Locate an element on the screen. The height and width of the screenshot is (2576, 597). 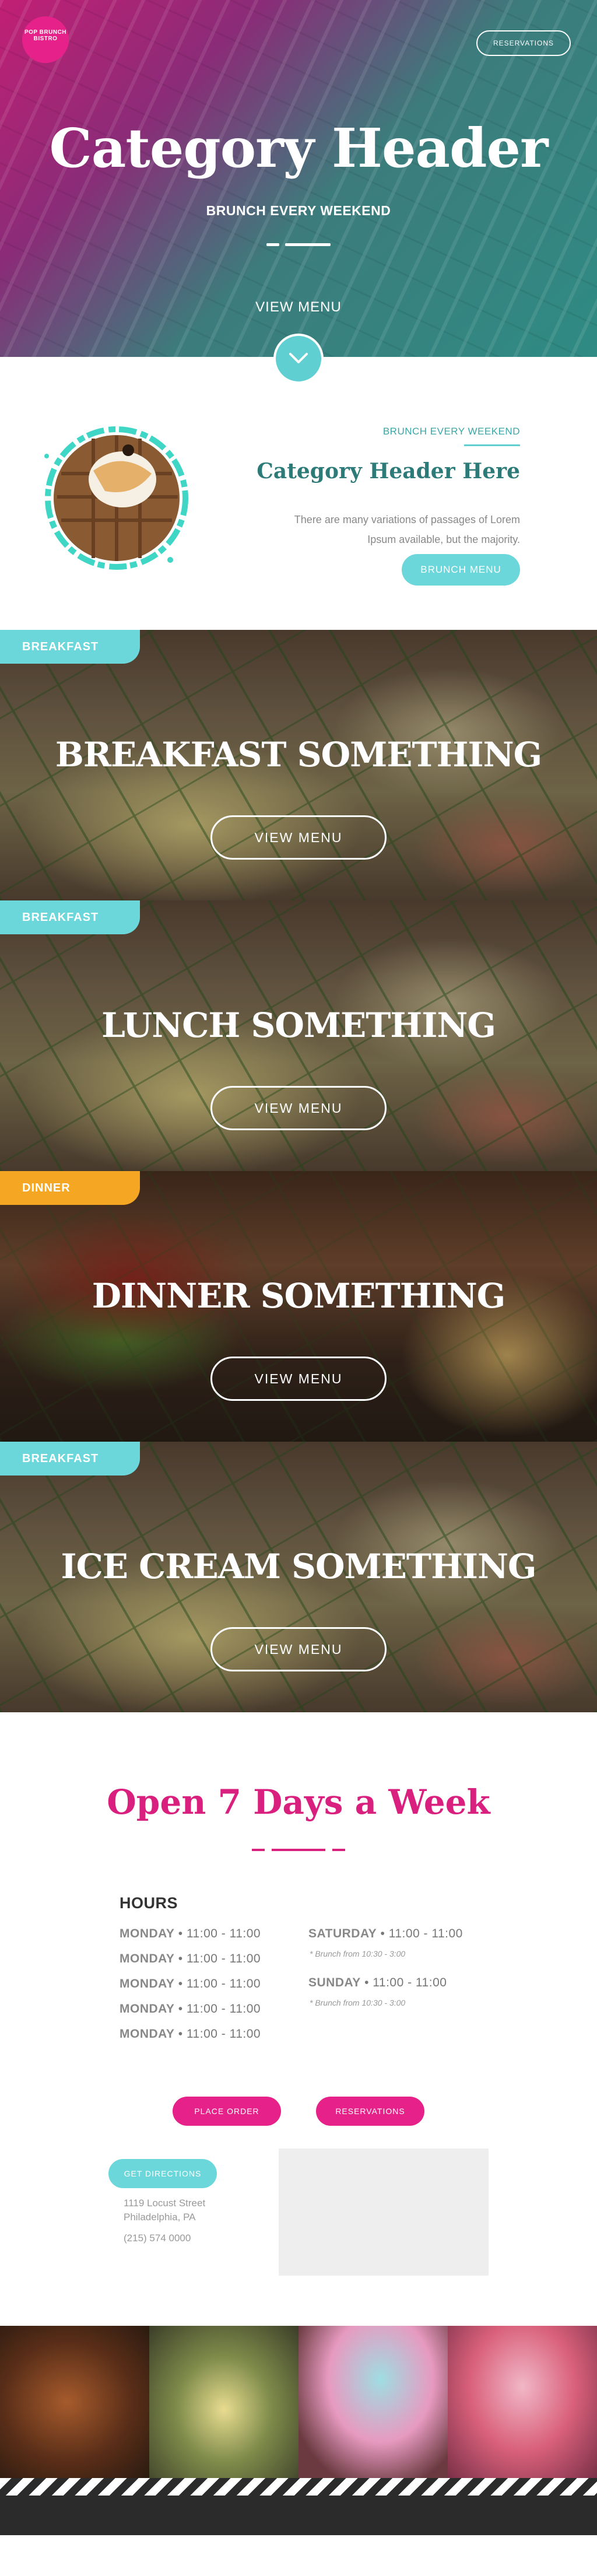
menu-title: DINNER SOMETHING is located at coordinates (299, 1296).